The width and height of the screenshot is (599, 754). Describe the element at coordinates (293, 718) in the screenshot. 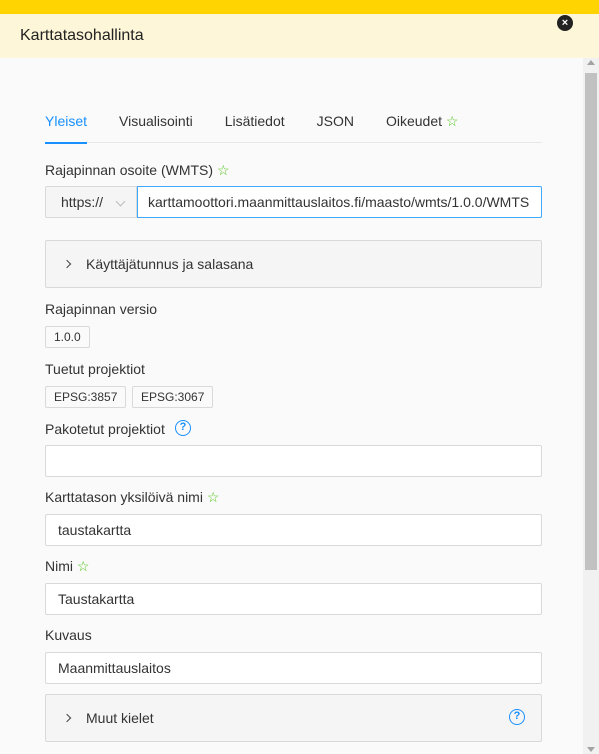

I see `other-languages-panel: Muut kielet ?` at that location.